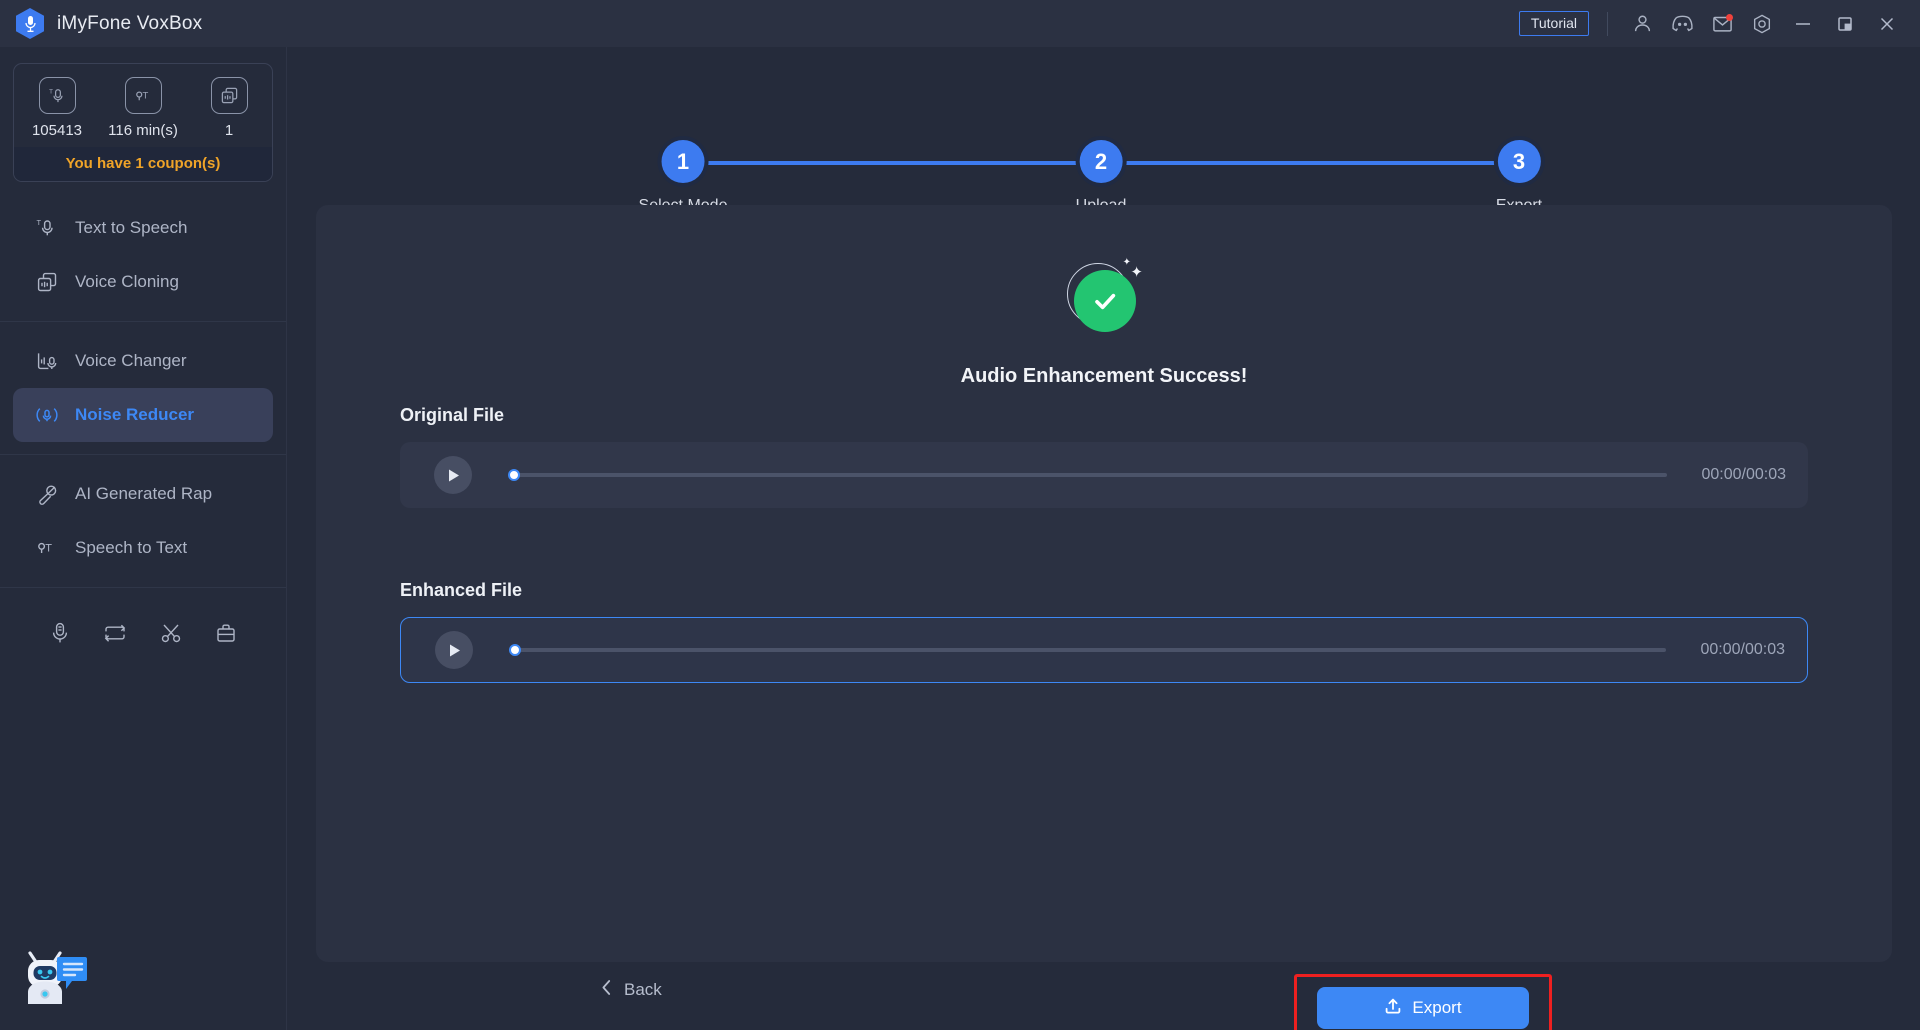 This screenshot has height=1030, width=1920. I want to click on step-3: 3 Export, so click(1519, 177).